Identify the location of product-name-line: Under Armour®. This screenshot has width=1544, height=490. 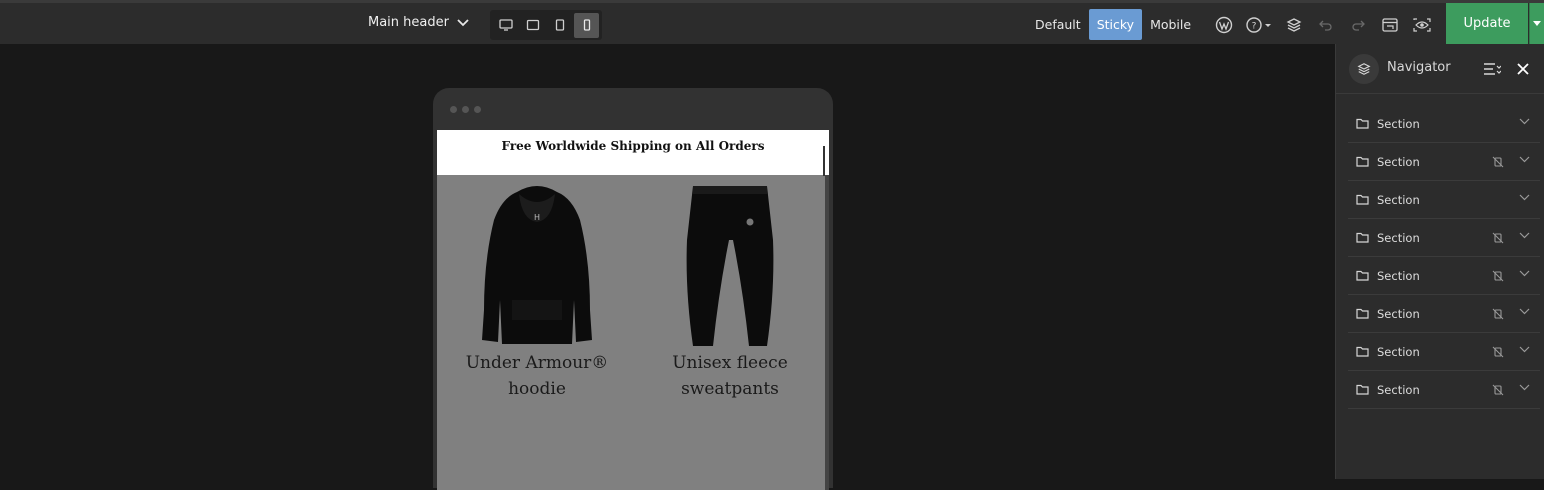
(537, 363).